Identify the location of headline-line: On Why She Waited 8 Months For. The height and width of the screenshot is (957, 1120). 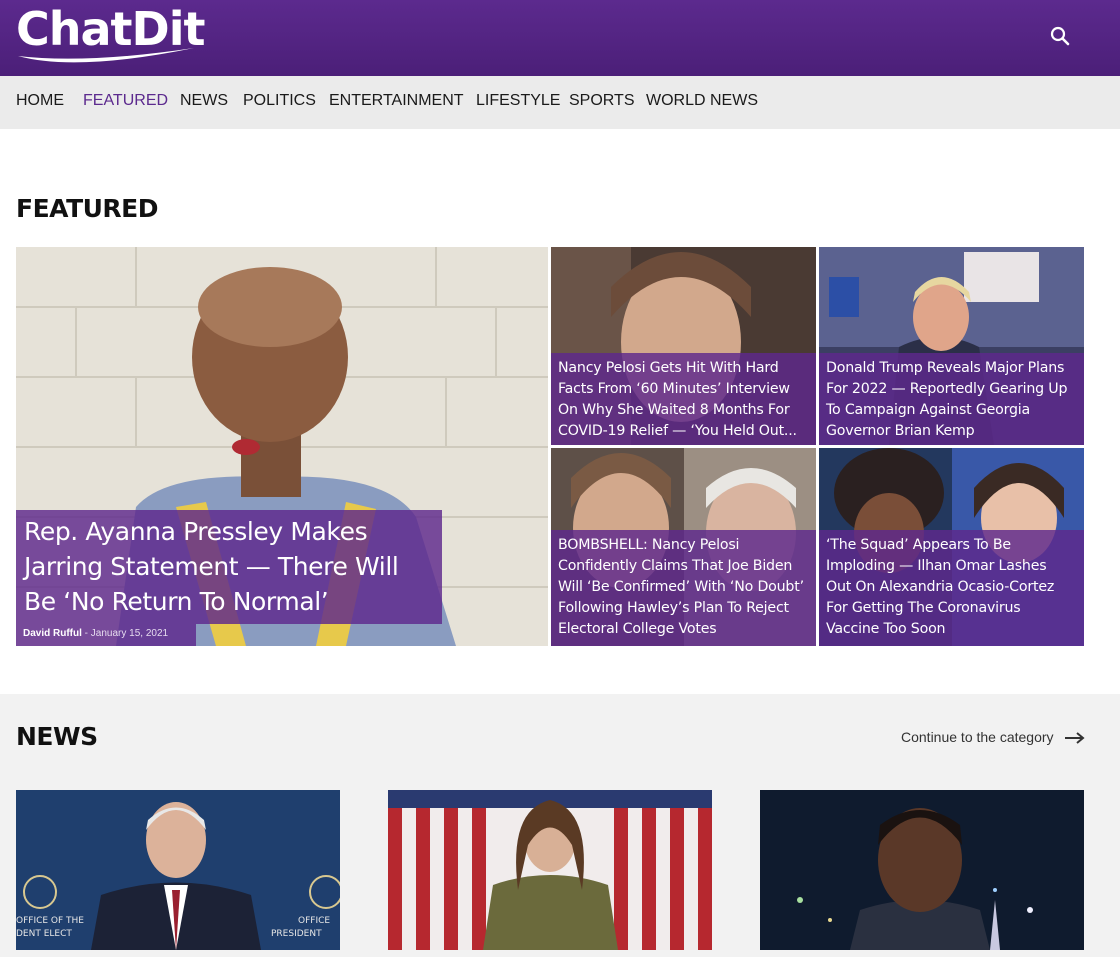
(674, 410).